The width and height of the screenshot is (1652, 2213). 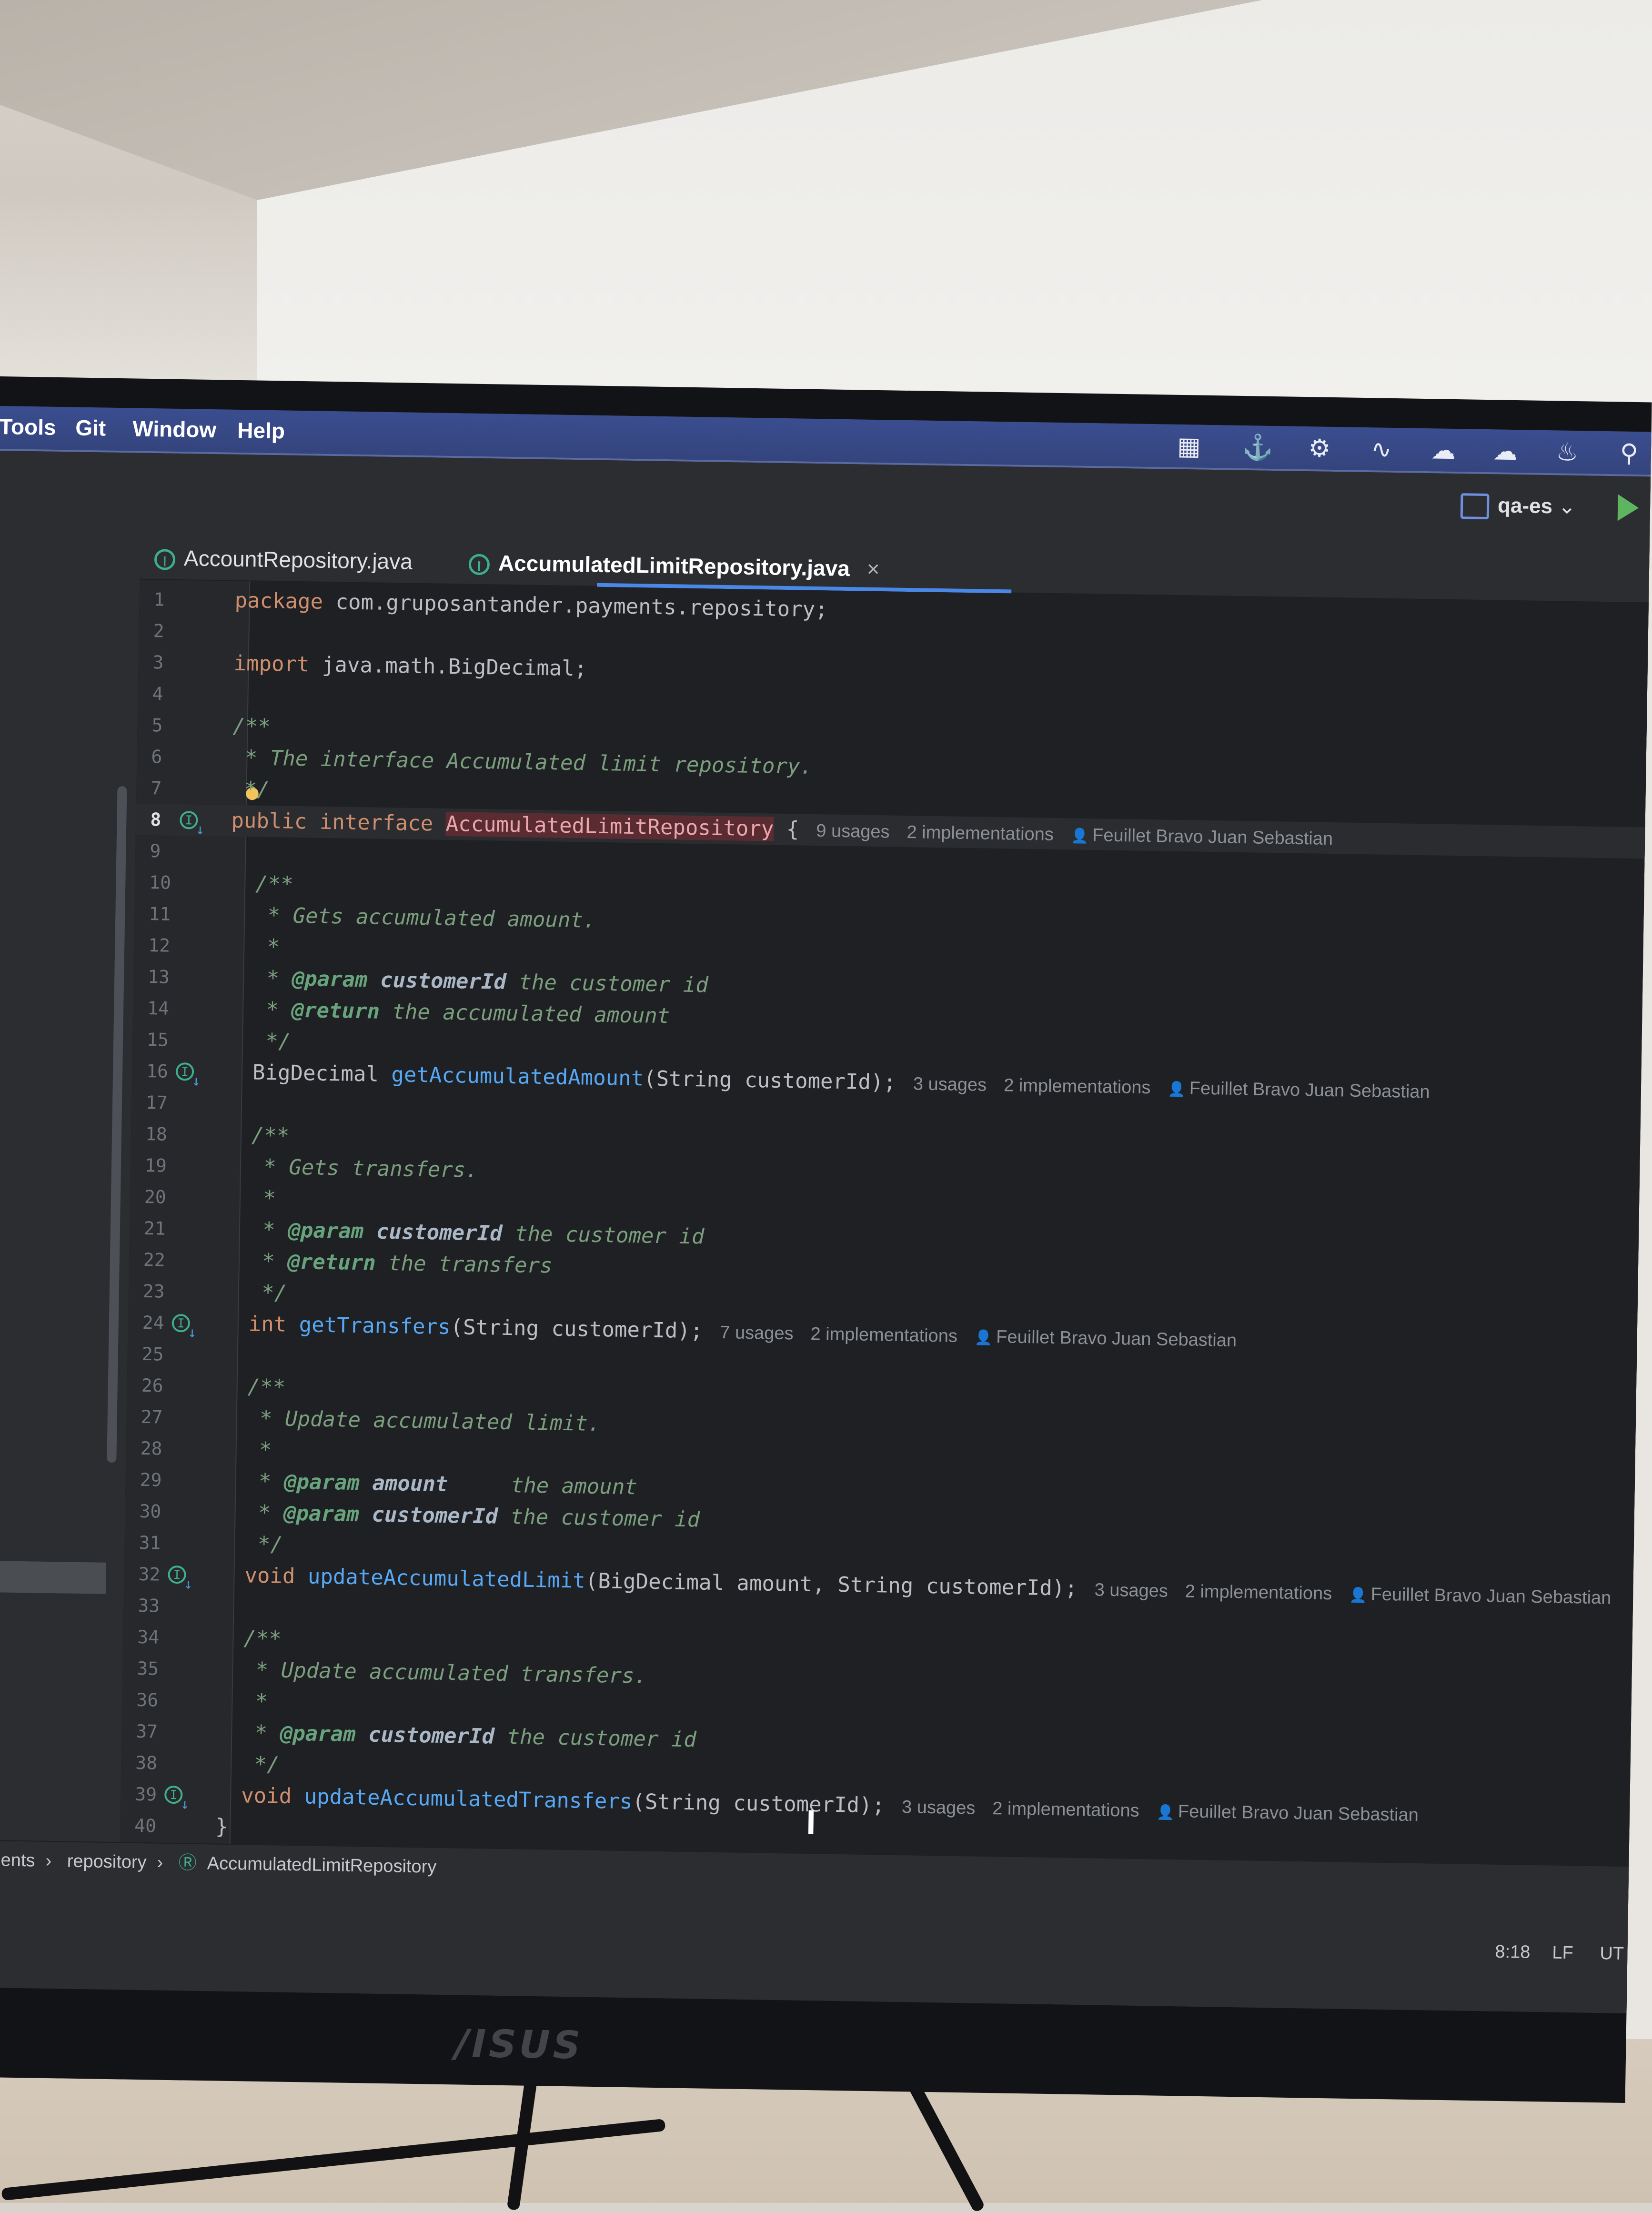 What do you see at coordinates (674, 567) in the screenshot?
I see `tab-accumulated-limit-repository: I AccumulatedLimitRepository.java ×` at bounding box center [674, 567].